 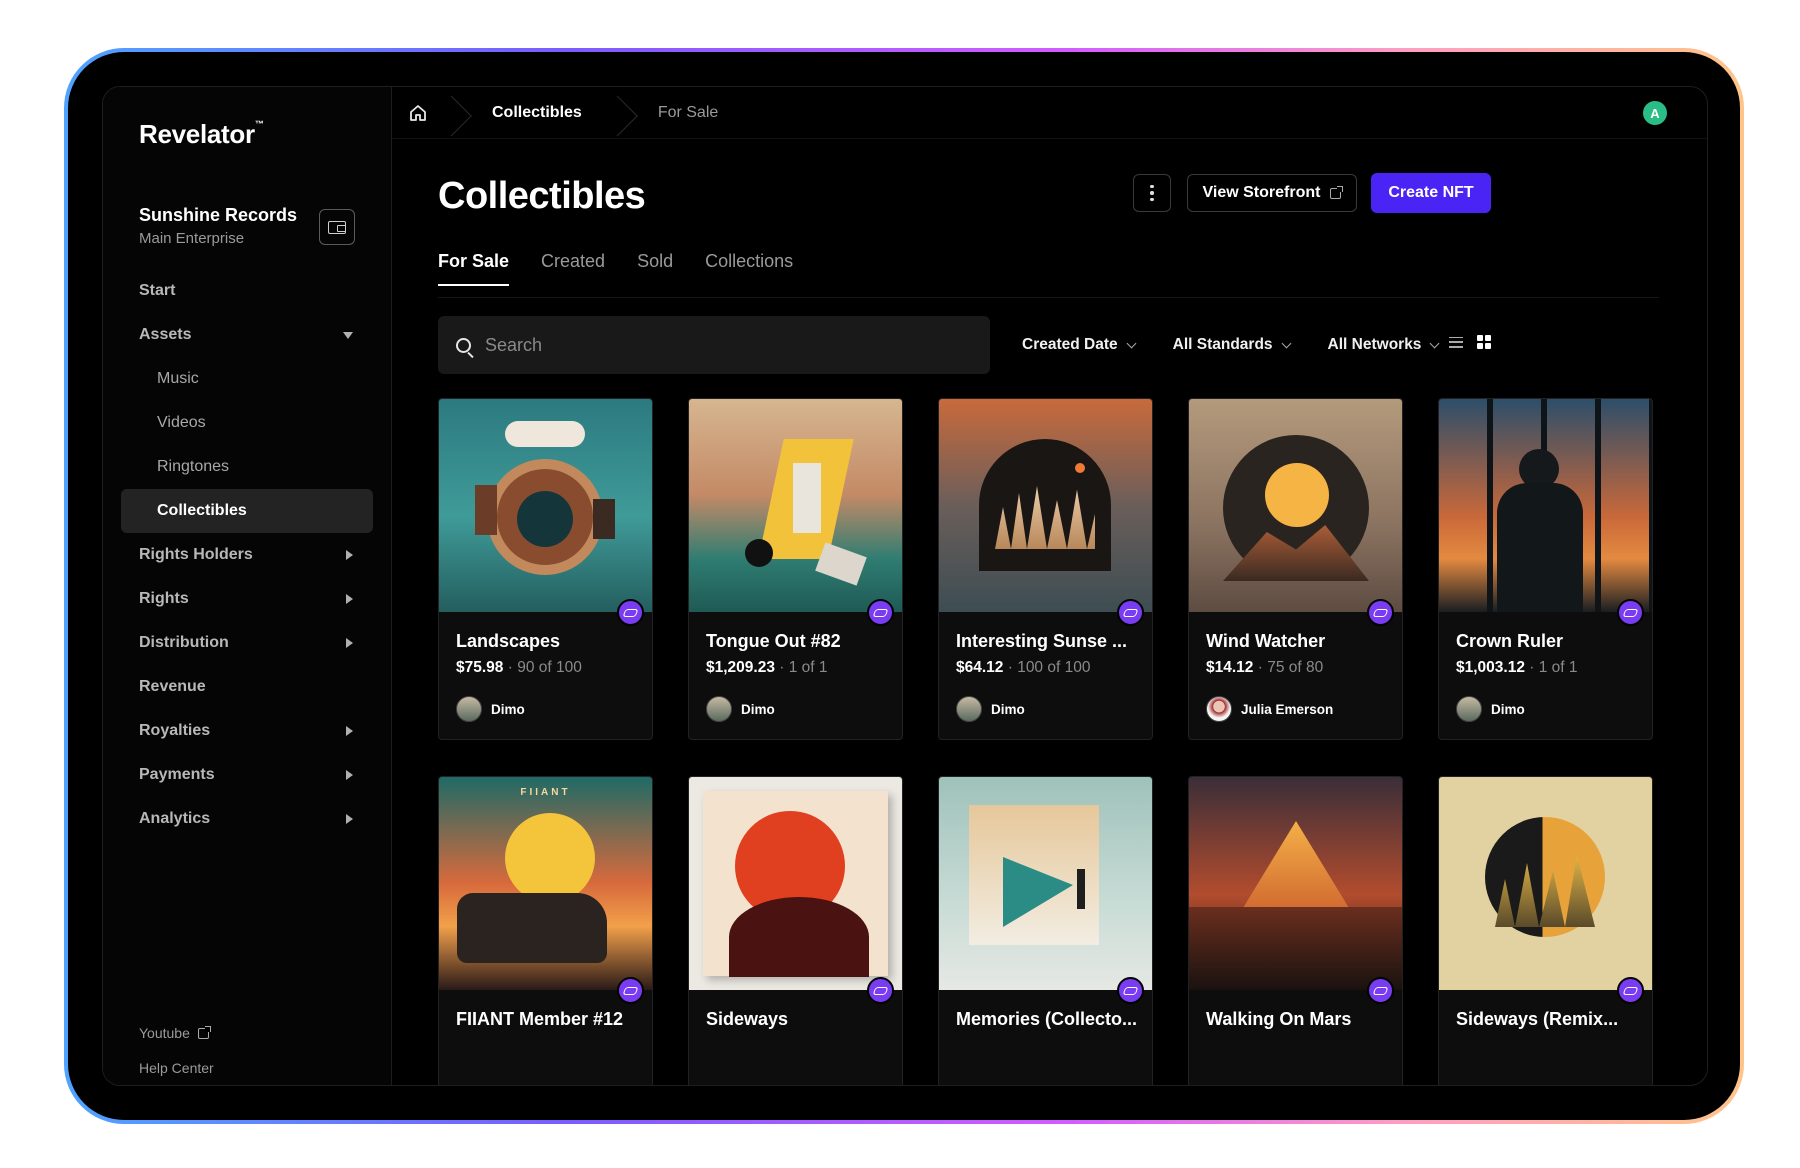 I want to click on external-link-icon, so click(x=1337, y=192).